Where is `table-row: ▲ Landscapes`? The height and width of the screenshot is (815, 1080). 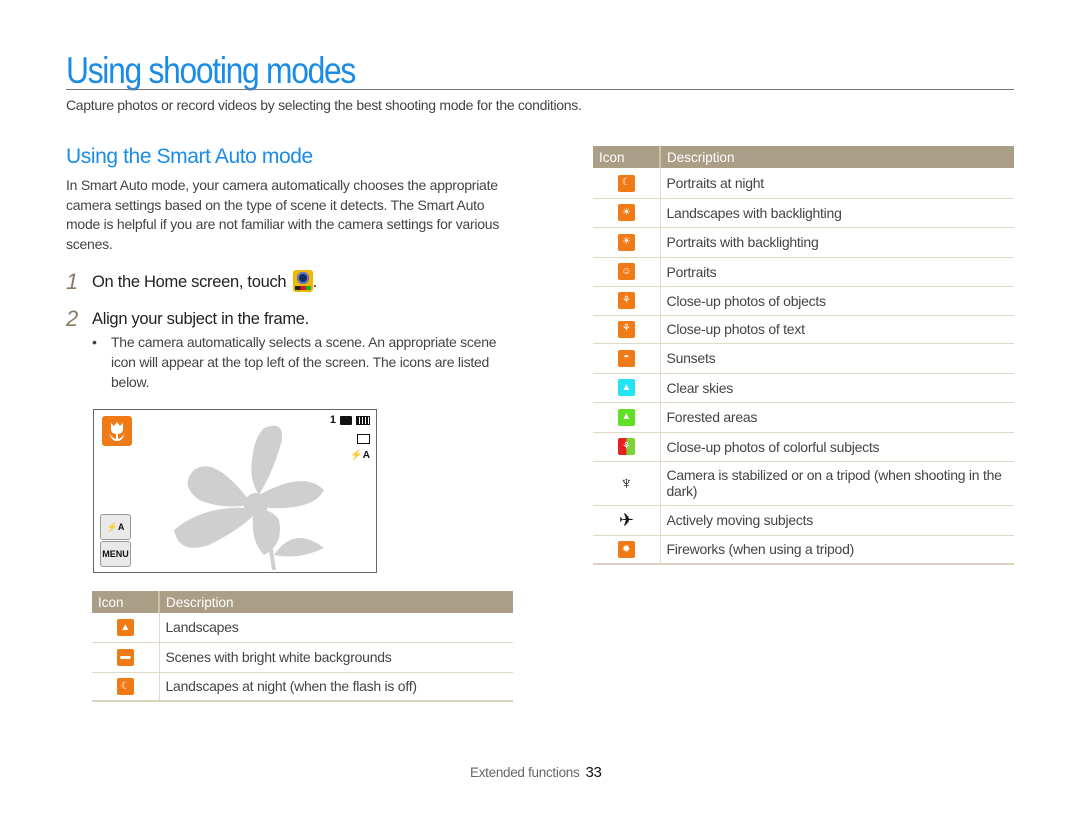 table-row: ▲ Landscapes is located at coordinates (302, 628).